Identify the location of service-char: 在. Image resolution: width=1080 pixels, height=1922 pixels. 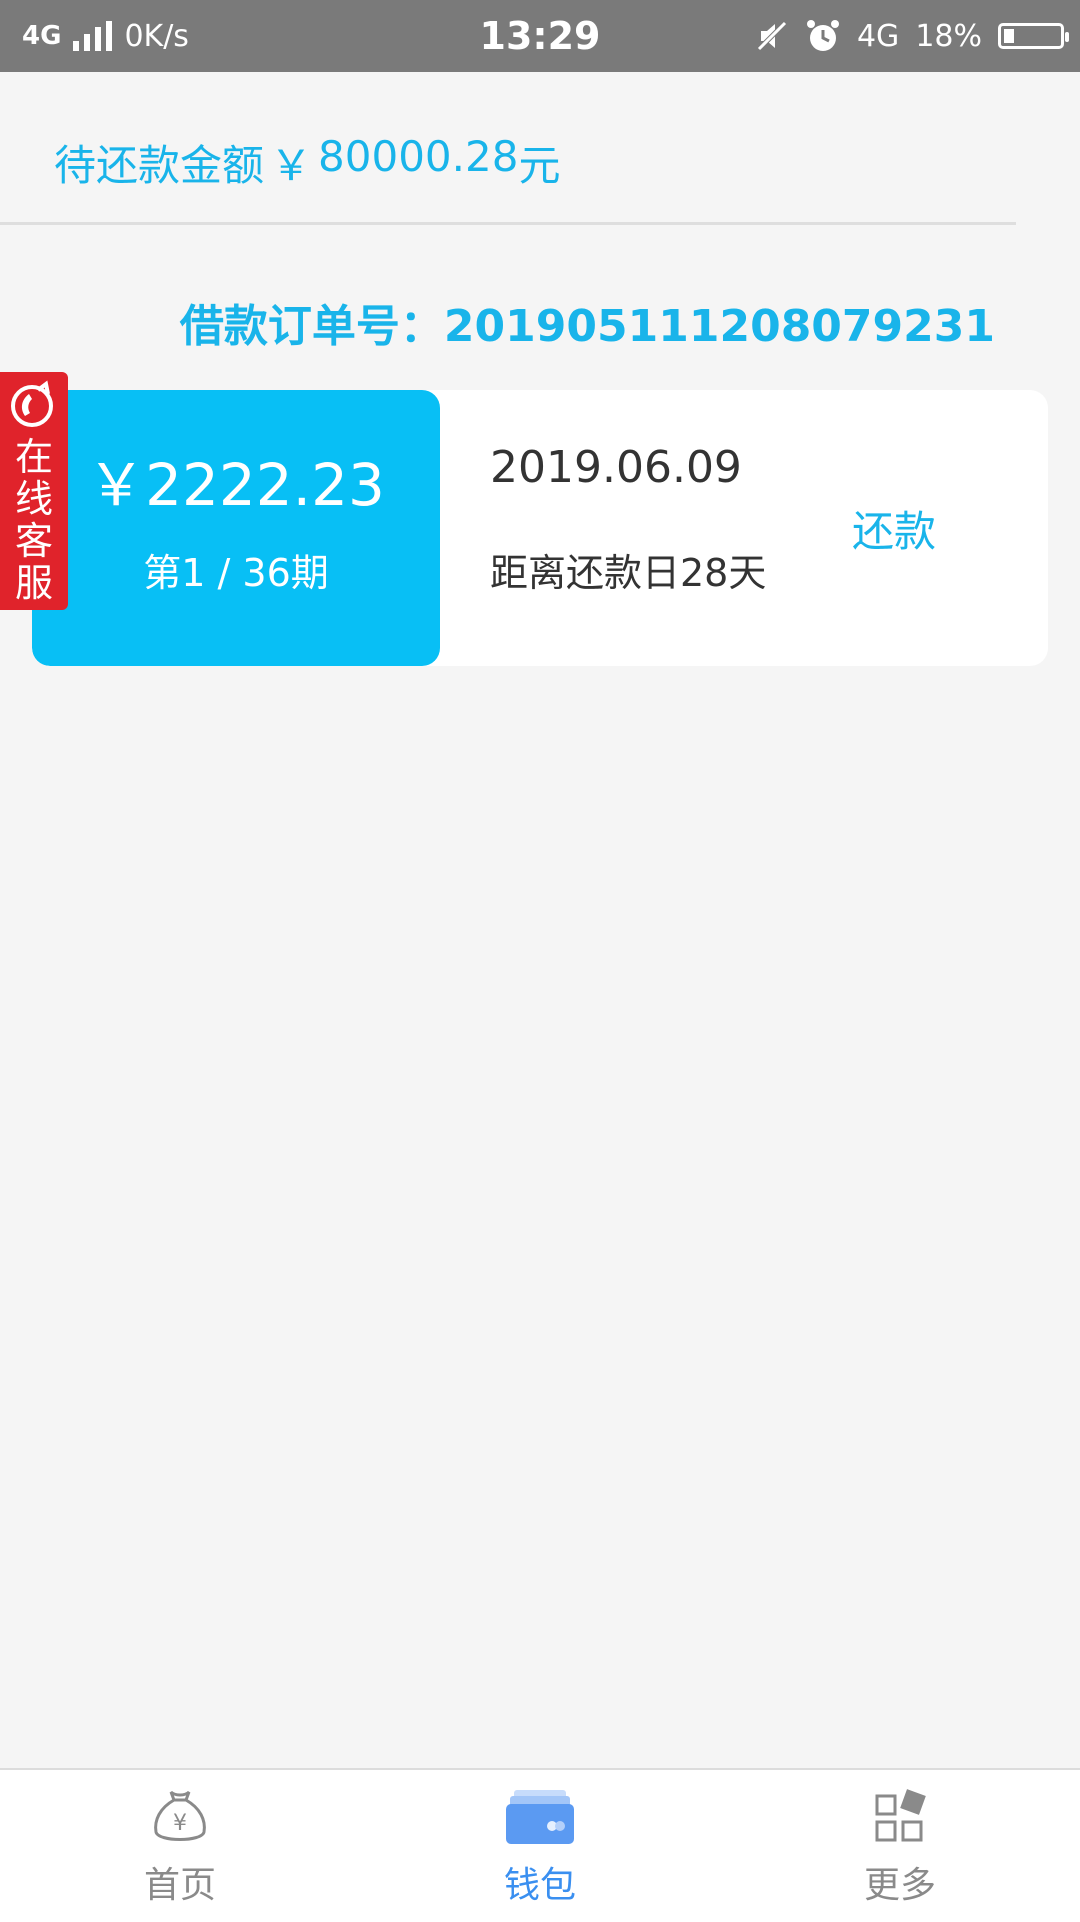
(33, 457).